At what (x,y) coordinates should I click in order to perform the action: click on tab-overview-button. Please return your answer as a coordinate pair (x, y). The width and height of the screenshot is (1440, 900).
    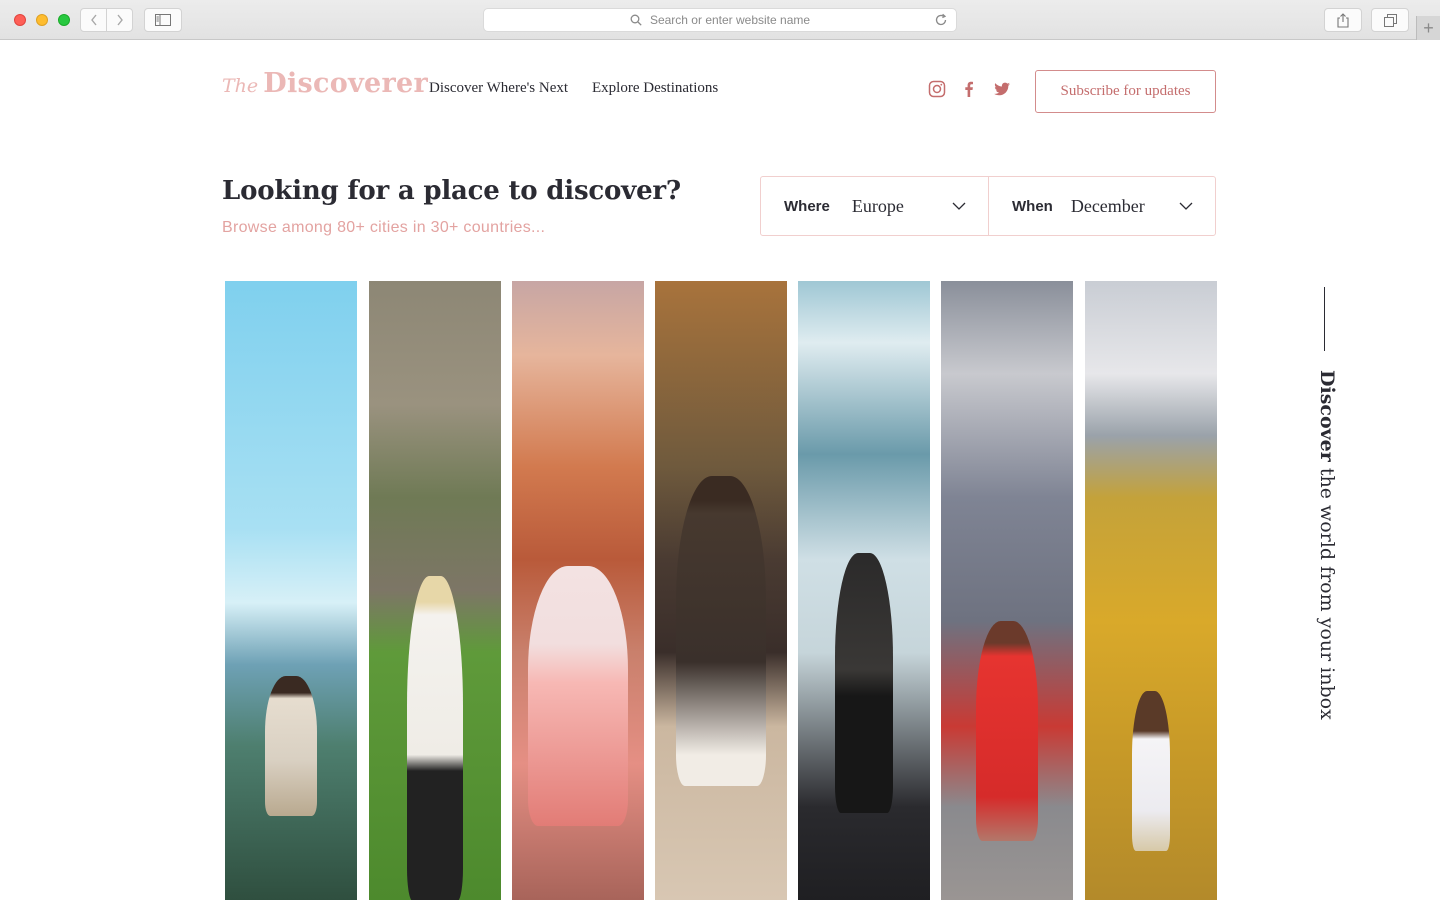
    Looking at the image, I should click on (1390, 20).